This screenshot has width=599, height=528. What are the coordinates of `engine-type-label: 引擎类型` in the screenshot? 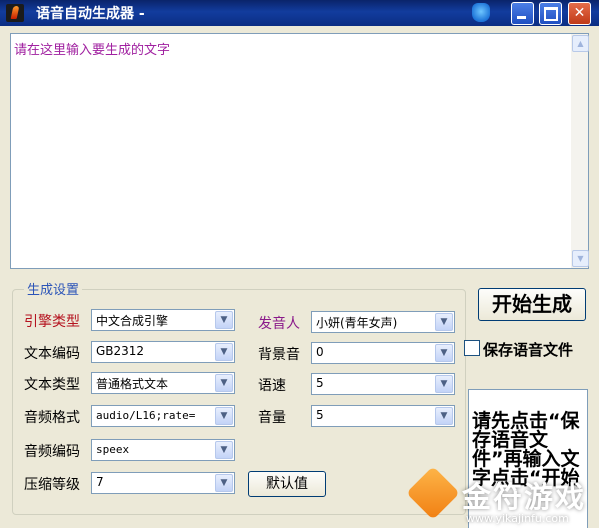 It's located at (52, 322).